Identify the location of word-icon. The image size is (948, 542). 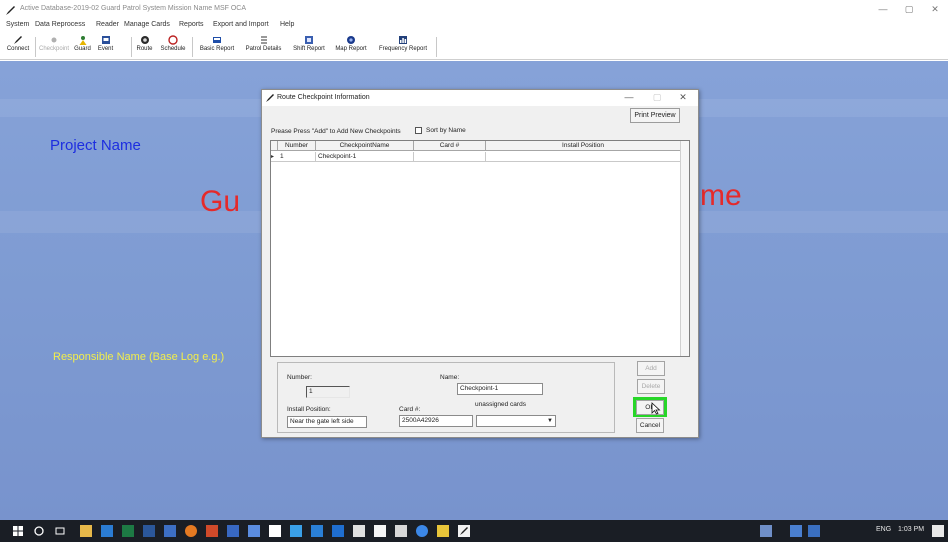
(149, 531).